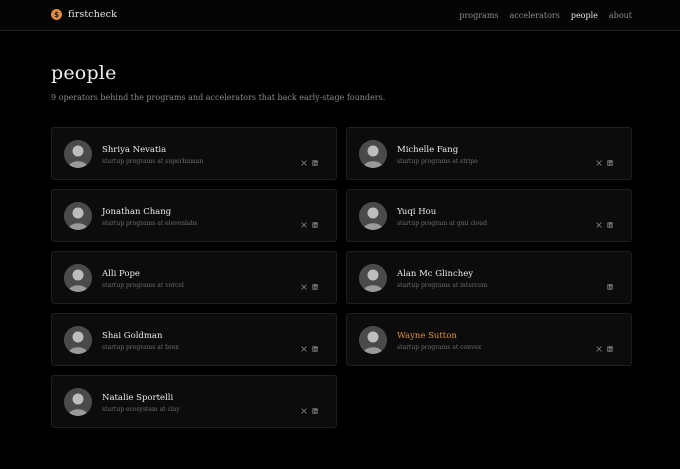  What do you see at coordinates (489, 153) in the screenshot?
I see `person-card: Michelle Fang startup programs at stripe` at bounding box center [489, 153].